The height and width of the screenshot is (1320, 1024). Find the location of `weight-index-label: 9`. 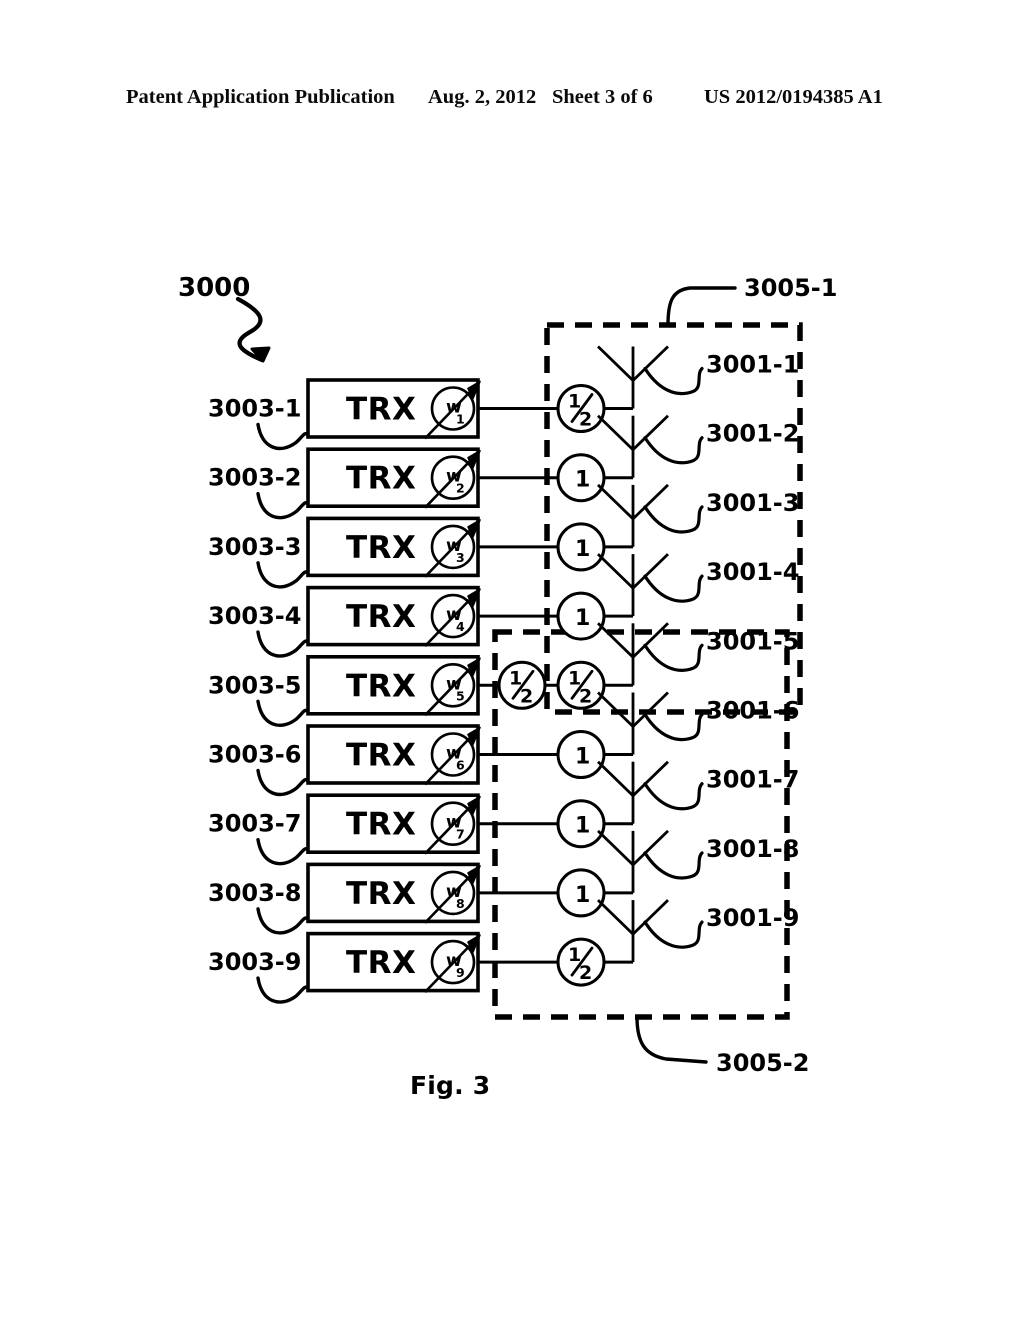

weight-index-label: 9 is located at coordinates (460, 972).